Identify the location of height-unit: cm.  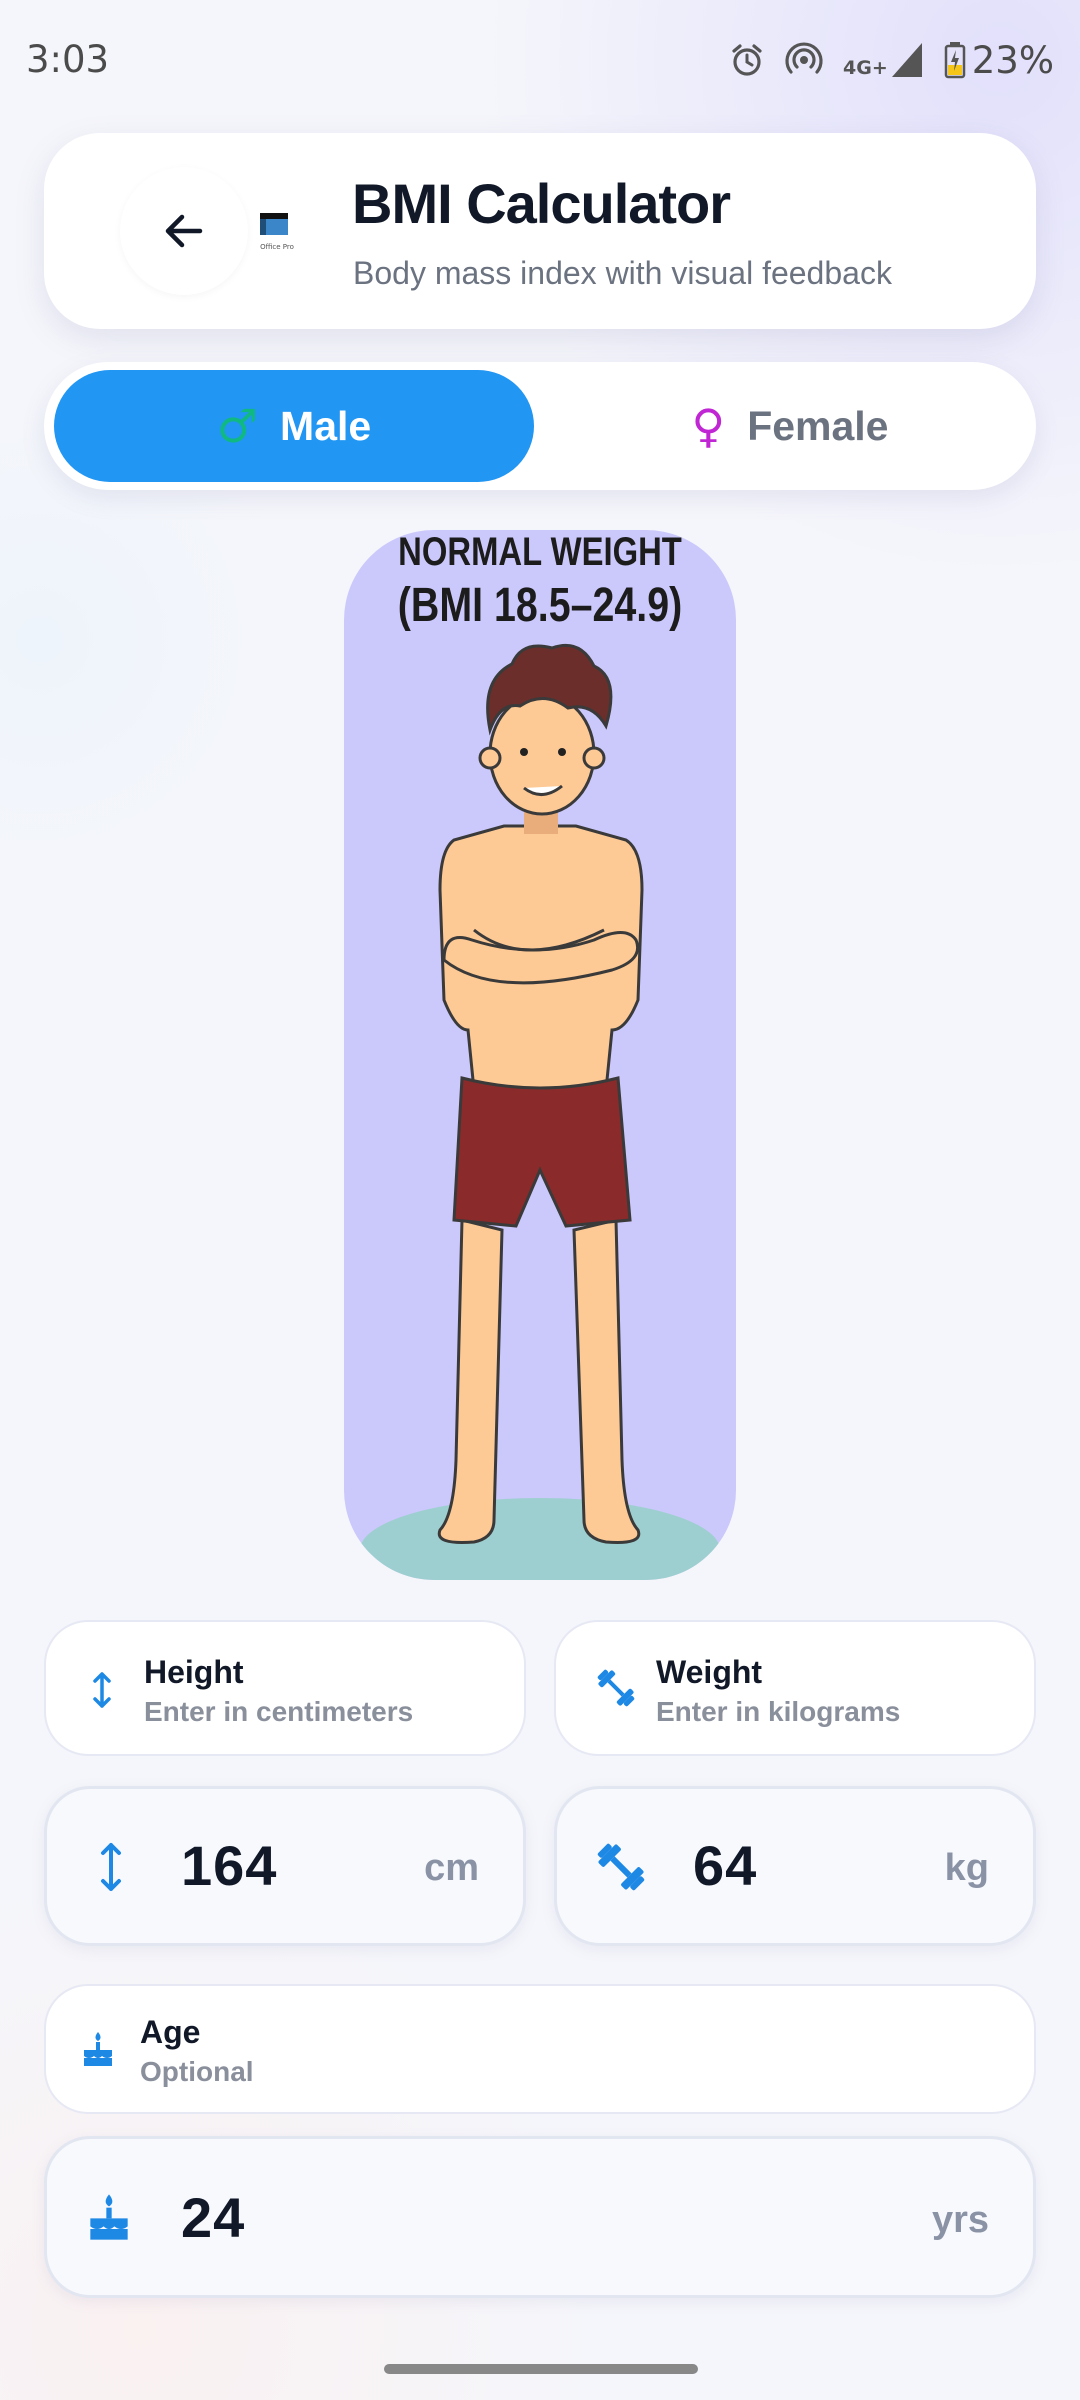
(451, 1868).